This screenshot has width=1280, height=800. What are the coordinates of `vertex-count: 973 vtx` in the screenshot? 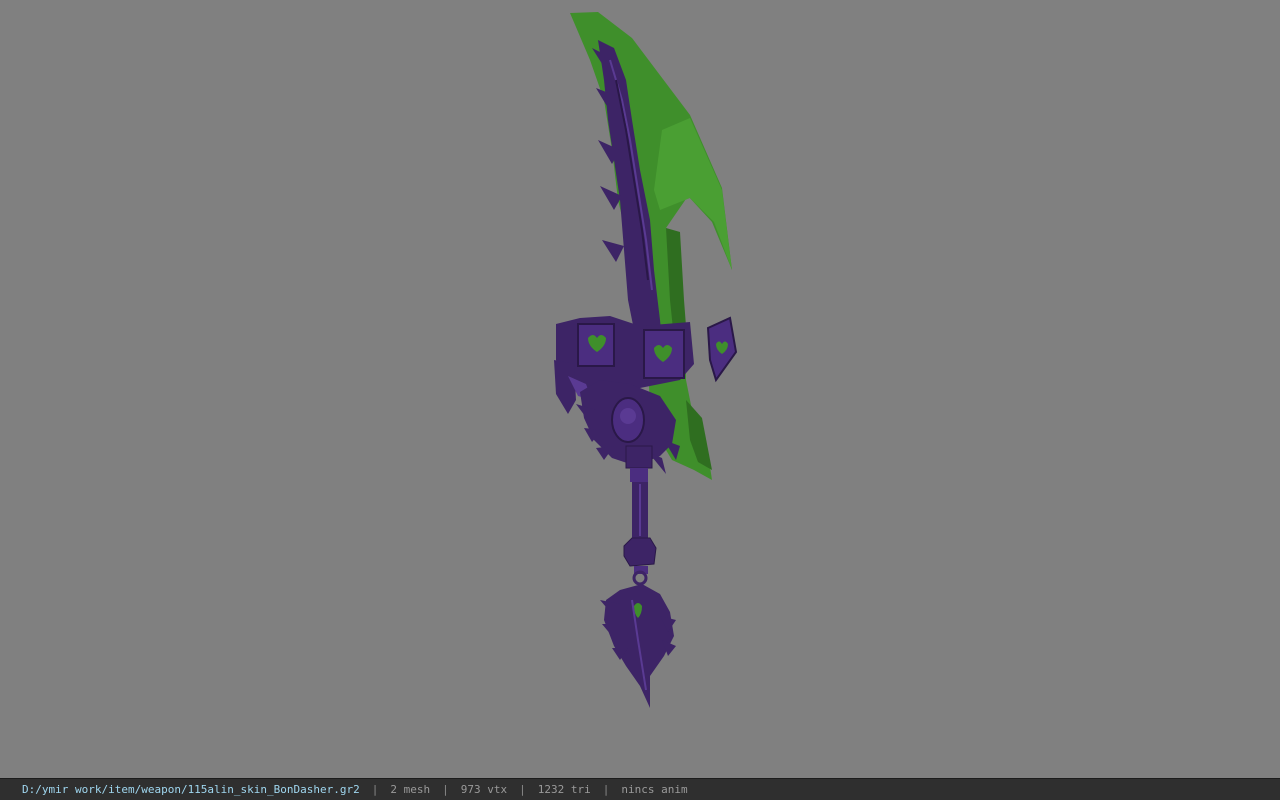 It's located at (484, 789).